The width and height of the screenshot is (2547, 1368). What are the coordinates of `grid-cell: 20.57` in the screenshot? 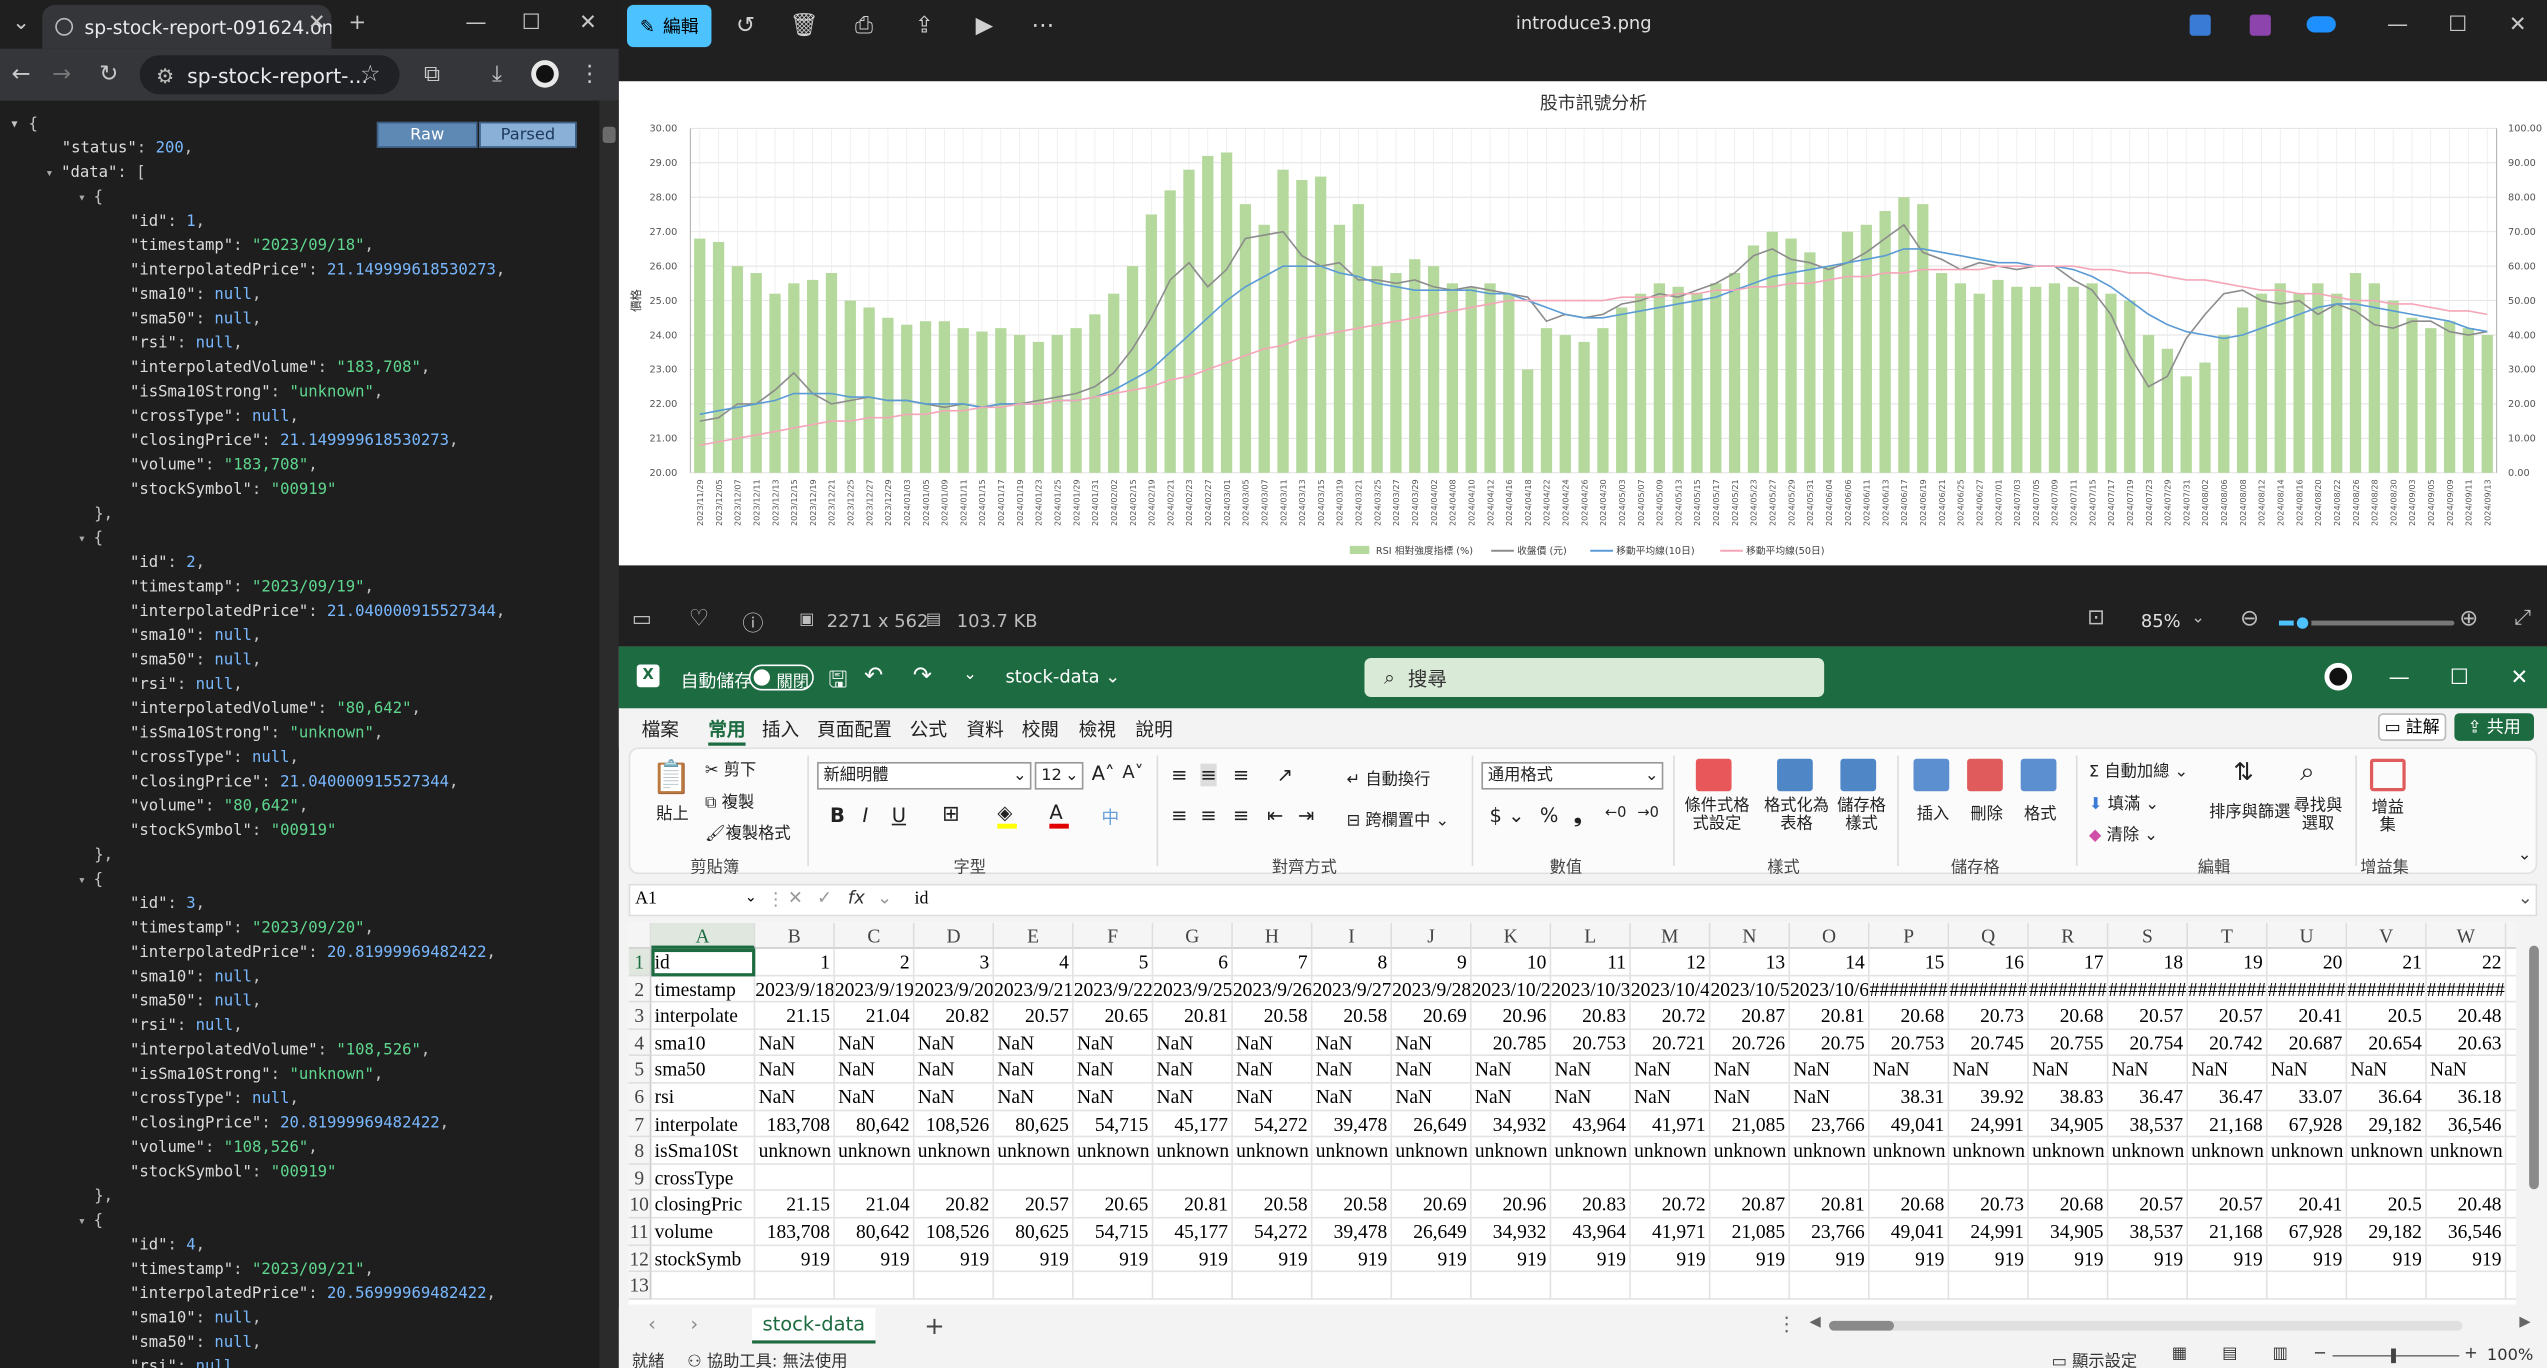 It's located at (1034, 1205).